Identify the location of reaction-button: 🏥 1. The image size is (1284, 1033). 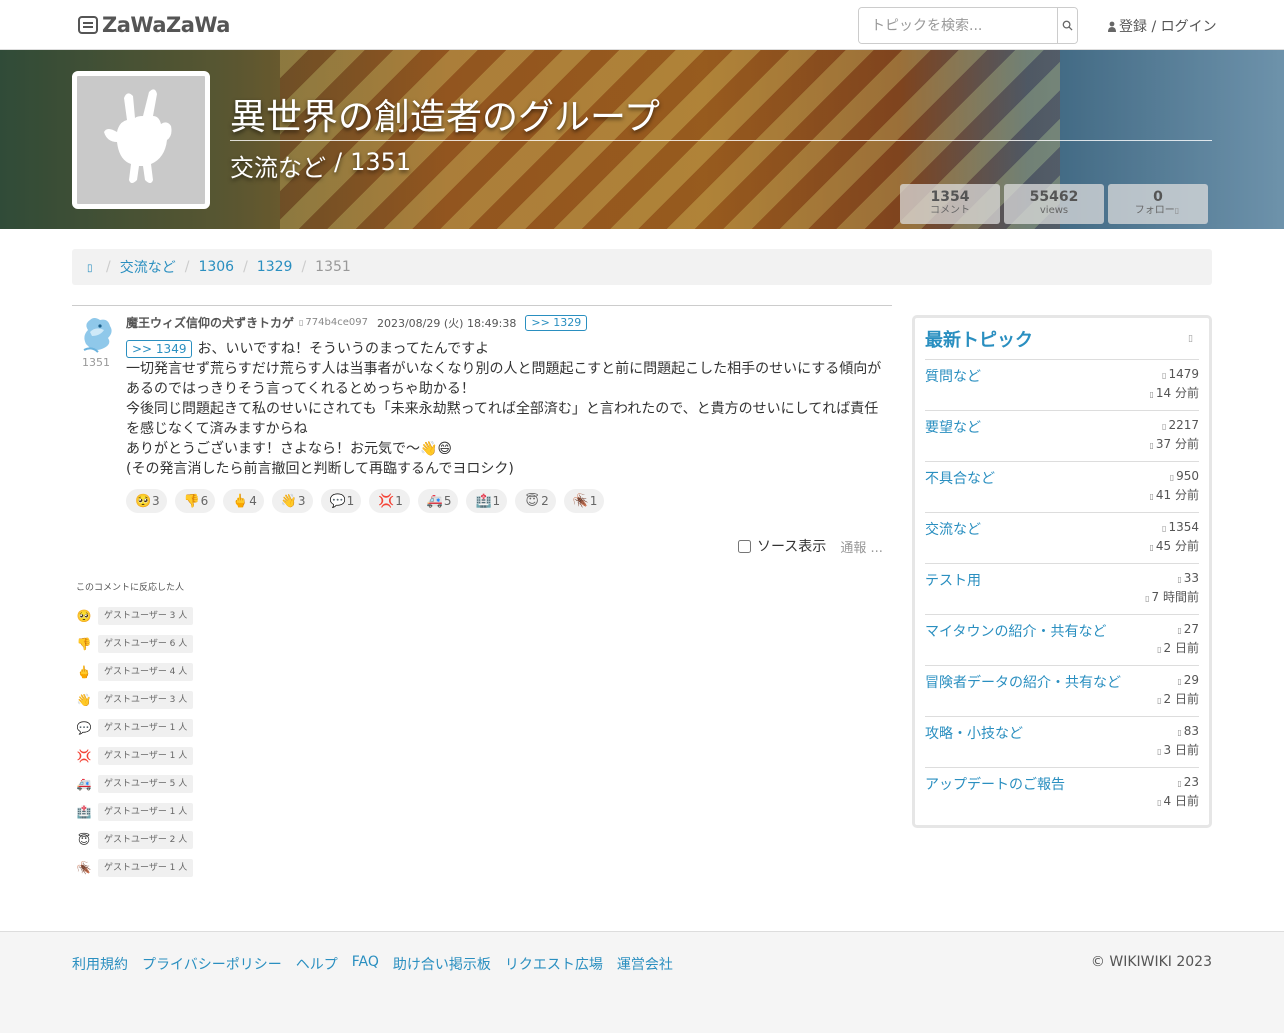
(487, 501).